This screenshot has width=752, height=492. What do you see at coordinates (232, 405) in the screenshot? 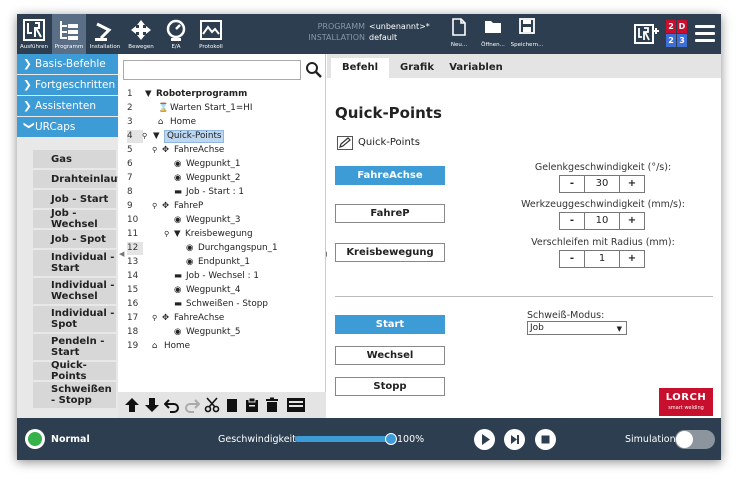
I see `copy-icon` at bounding box center [232, 405].